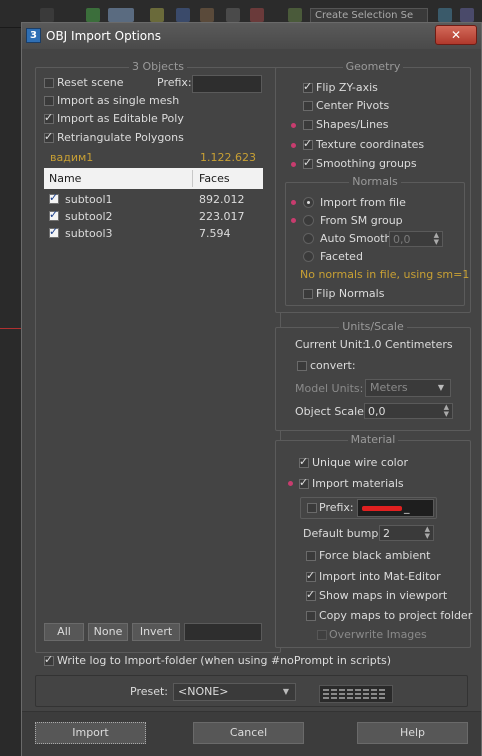  What do you see at coordinates (416, 239) in the screenshot?
I see `auto-smooth-spinner: 0,0 ▲ ▼` at bounding box center [416, 239].